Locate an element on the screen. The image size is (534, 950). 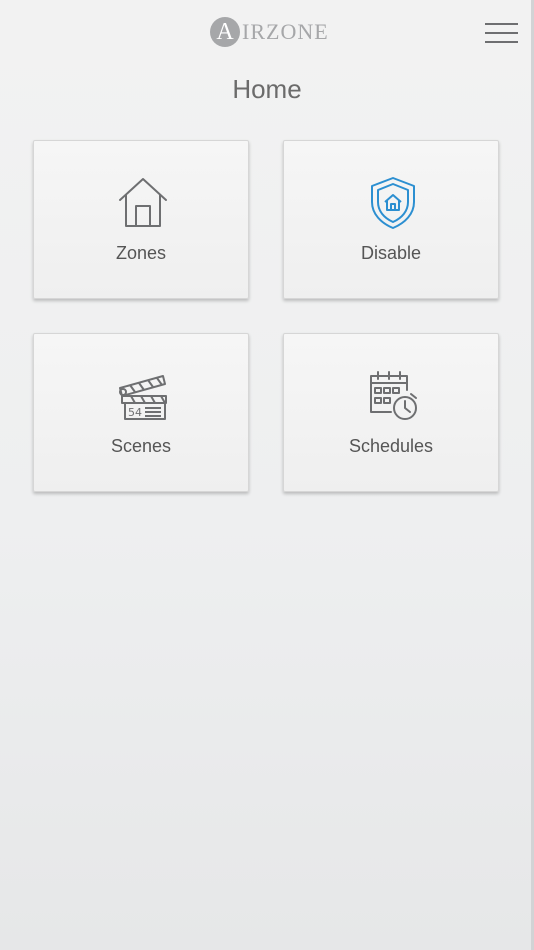
shield-home-icon is located at coordinates (393, 203).